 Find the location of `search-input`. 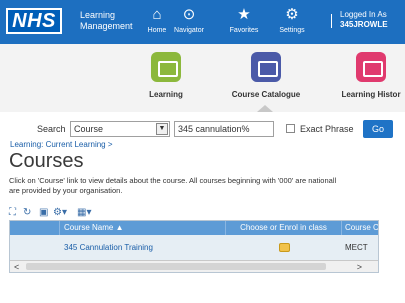

search-input is located at coordinates (224, 129).